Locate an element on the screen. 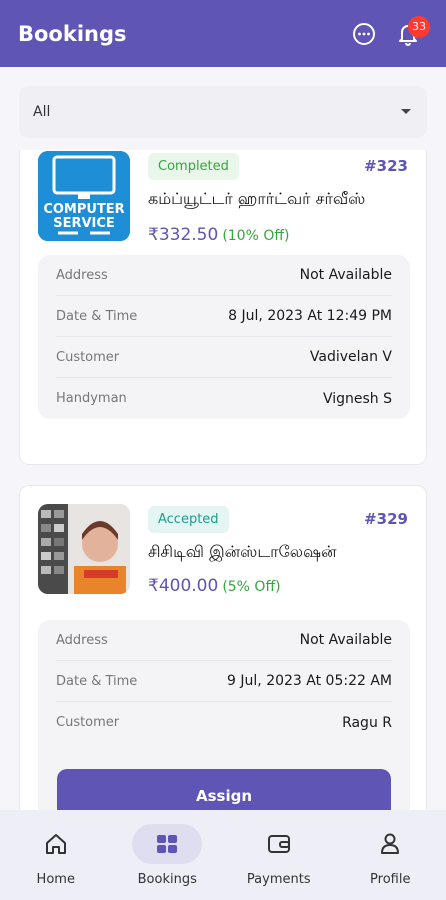  detail-value: Vignesh S is located at coordinates (357, 398).